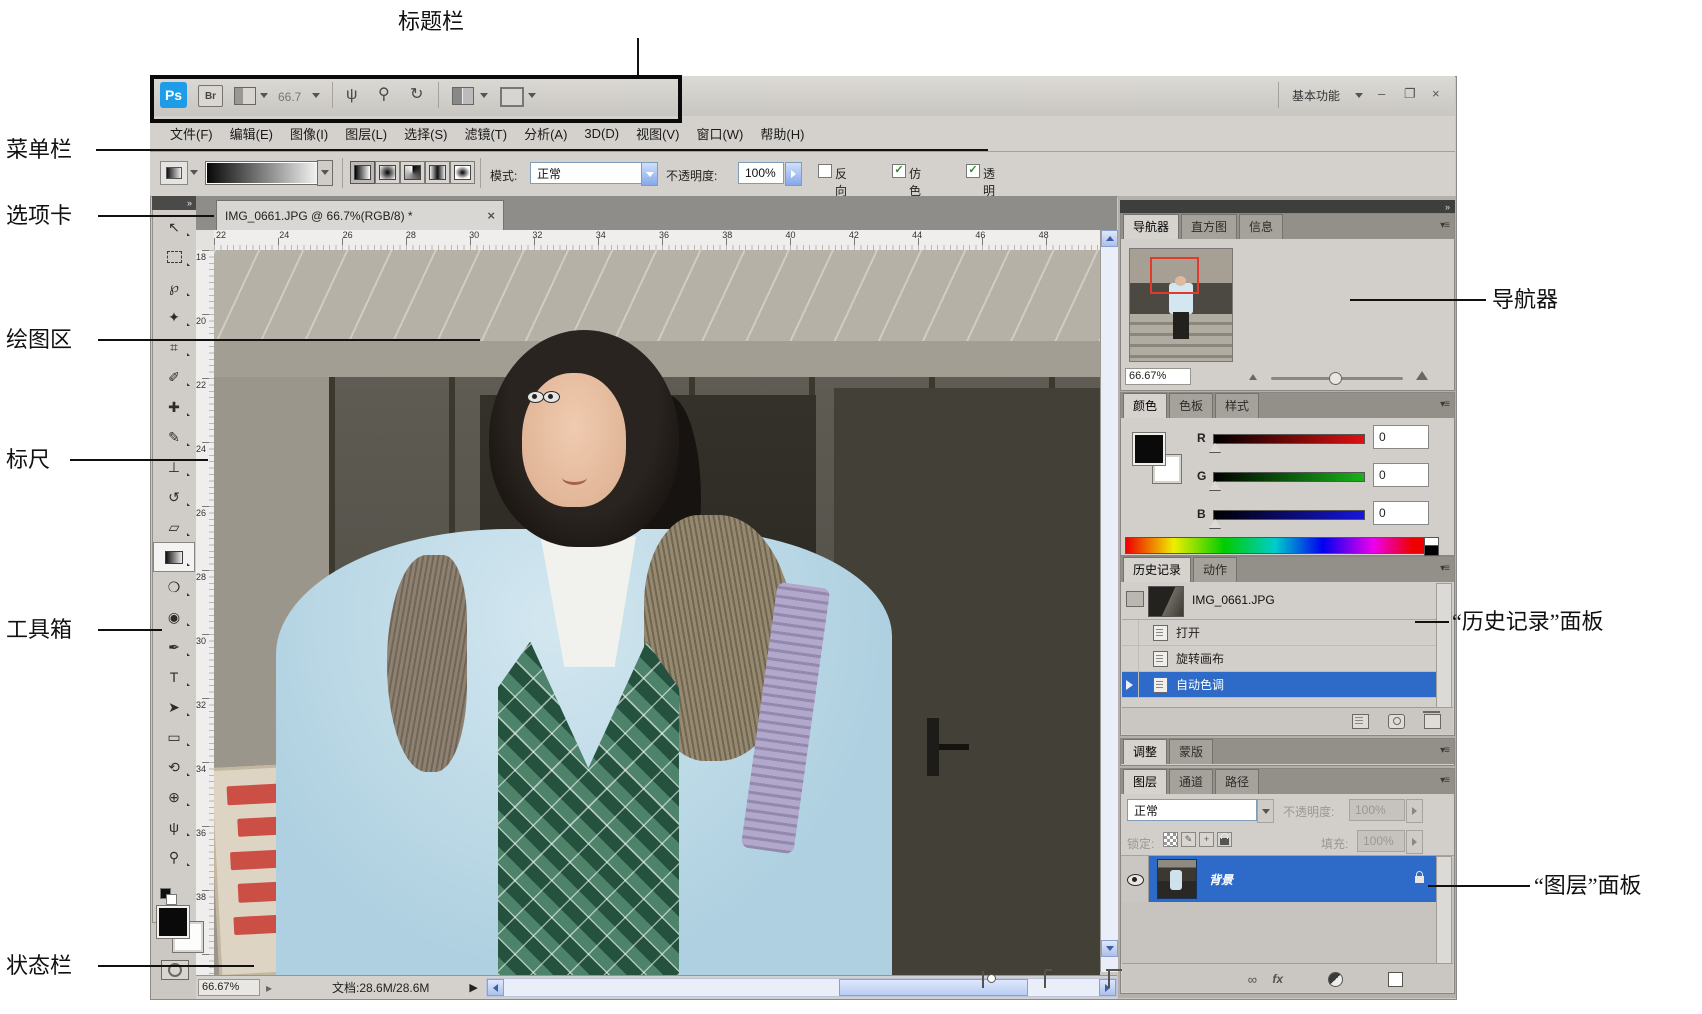 This screenshot has width=1702, height=1014. What do you see at coordinates (1221, 879) in the screenshot?
I see `layer-name: 背景` at bounding box center [1221, 879].